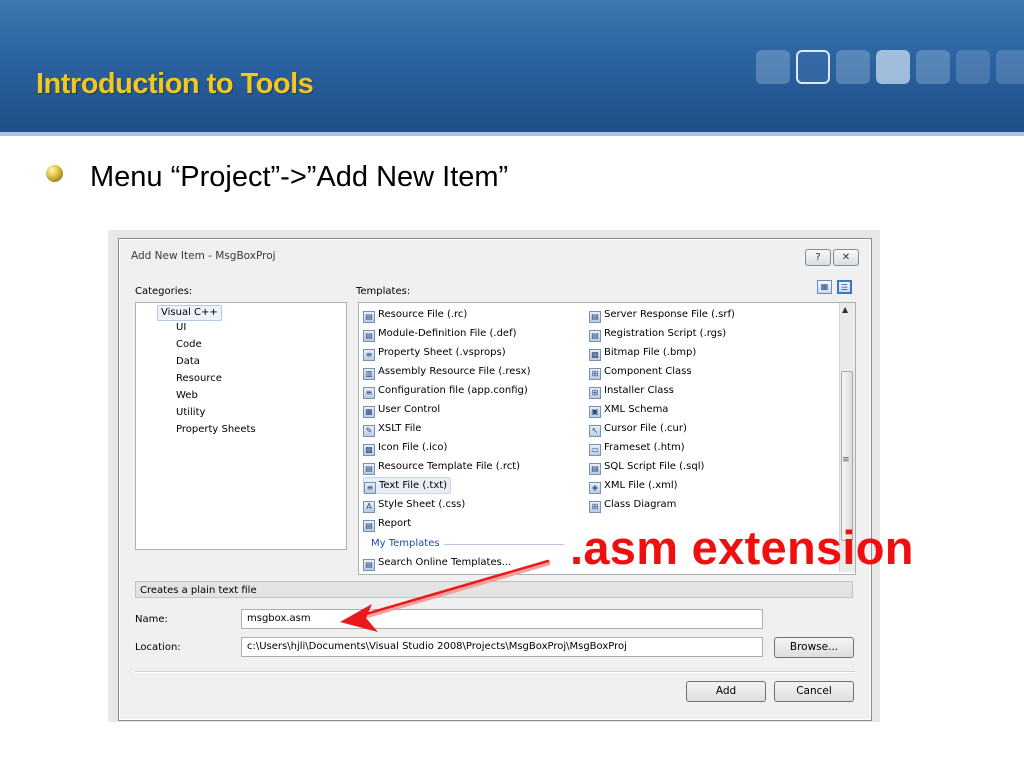 The image size is (1024, 768). What do you see at coordinates (632, 504) in the screenshot?
I see `template-item: ⊞ Class Diagram` at bounding box center [632, 504].